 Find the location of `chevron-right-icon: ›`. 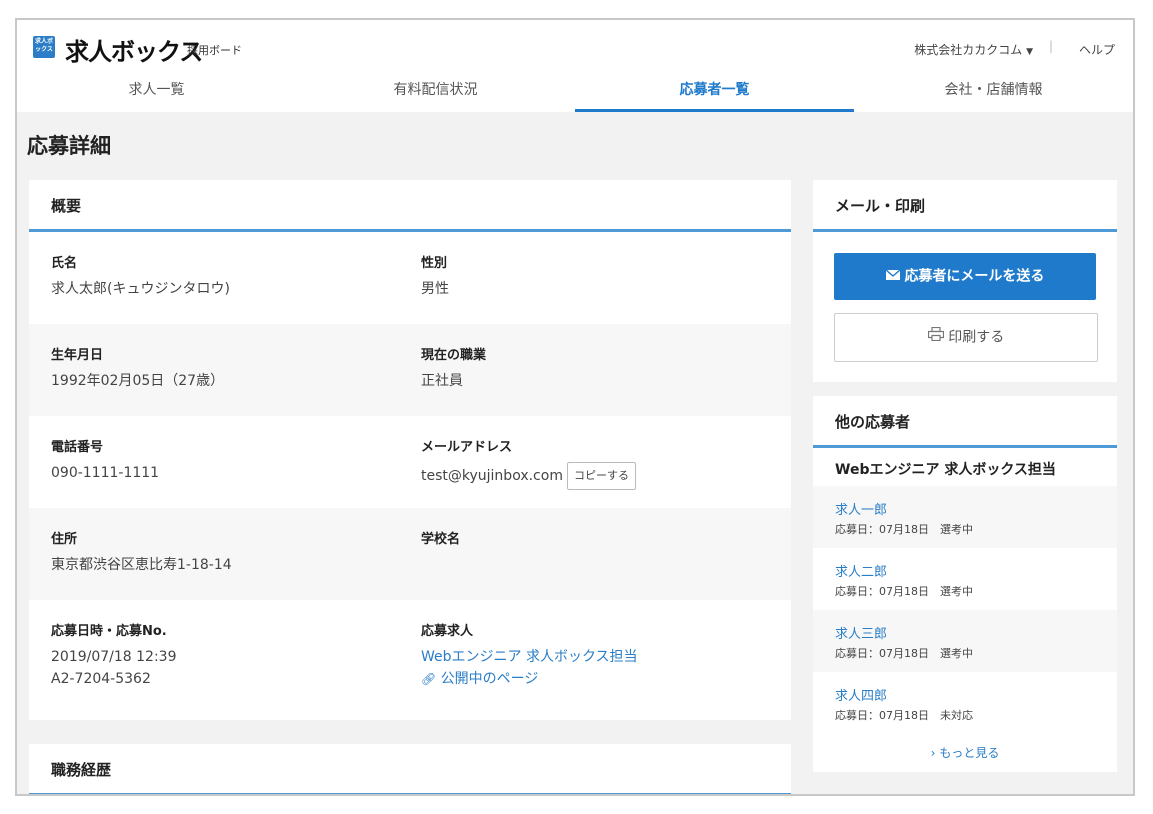

chevron-right-icon: › is located at coordinates (933, 753).